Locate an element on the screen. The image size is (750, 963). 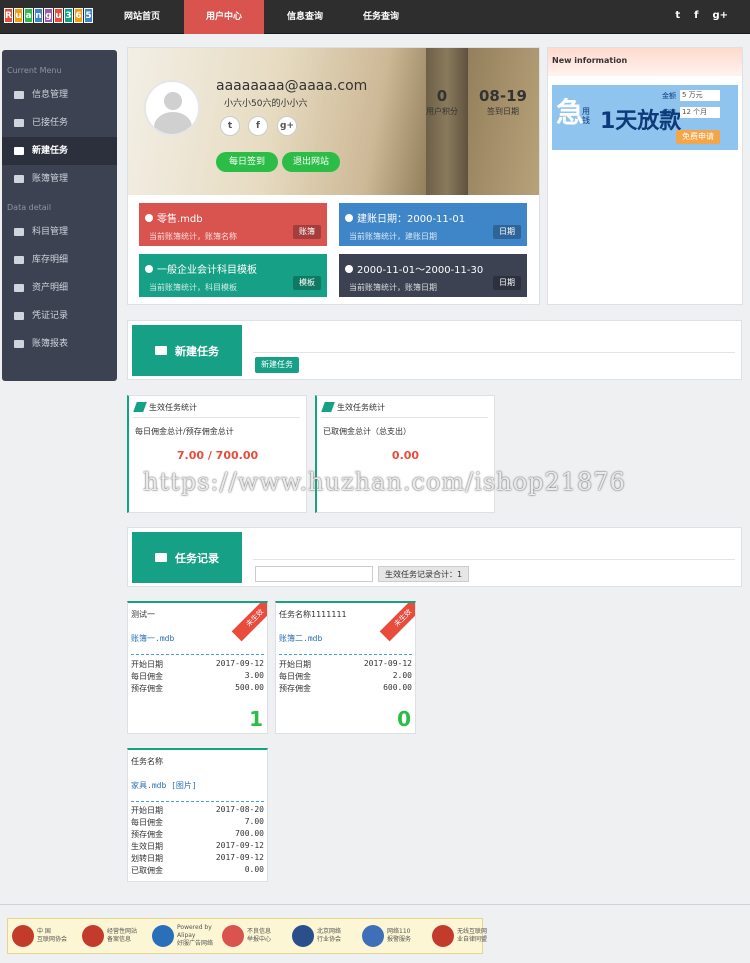
ad-amount-label: 金额 is located at coordinates (669, 96).